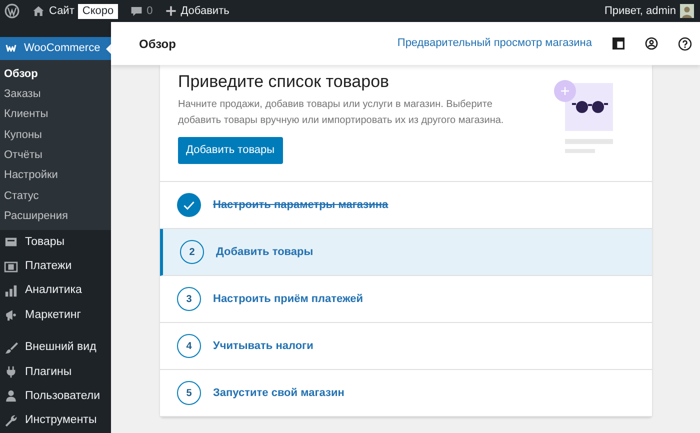 The image size is (700, 433). I want to click on status-badge: Скоро, so click(98, 11).